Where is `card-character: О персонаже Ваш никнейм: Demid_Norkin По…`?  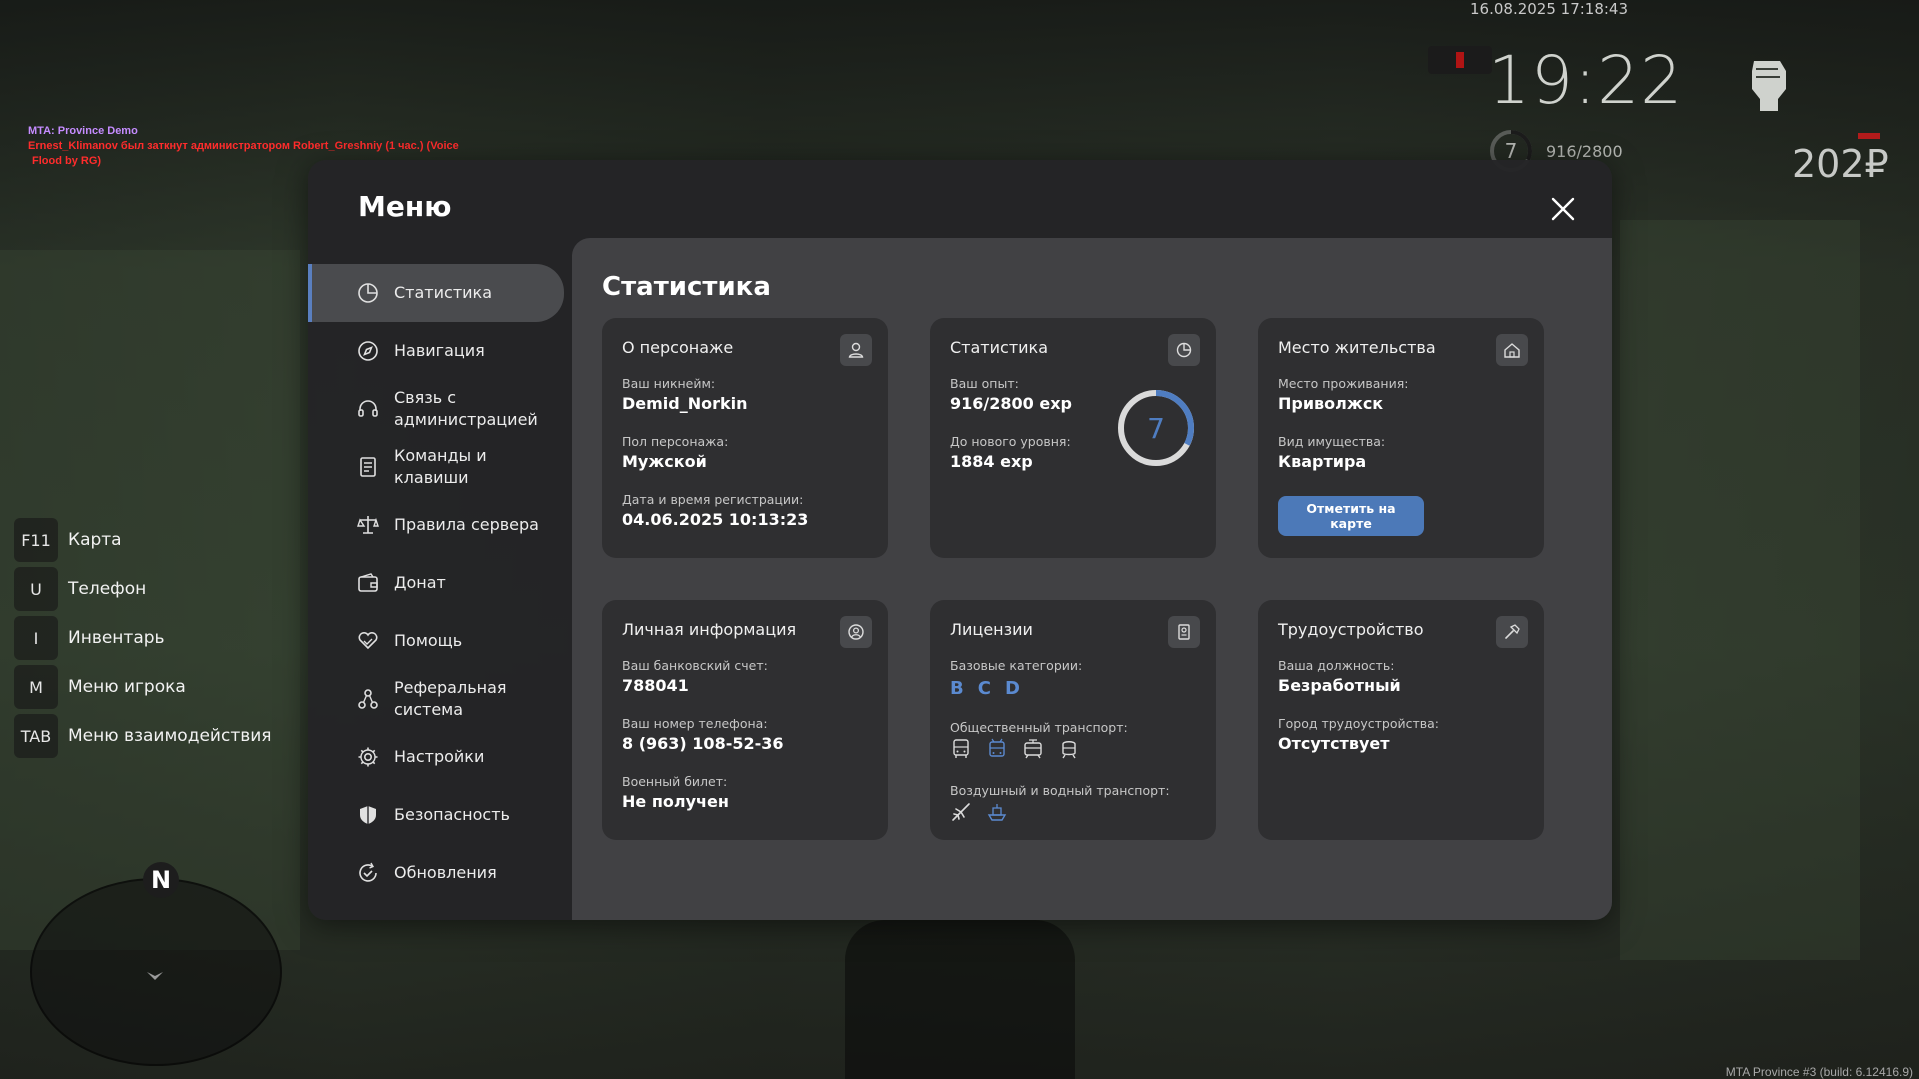
card-character: О персонаже Ваш никнейм: Demid_Norkin По… is located at coordinates (745, 438).